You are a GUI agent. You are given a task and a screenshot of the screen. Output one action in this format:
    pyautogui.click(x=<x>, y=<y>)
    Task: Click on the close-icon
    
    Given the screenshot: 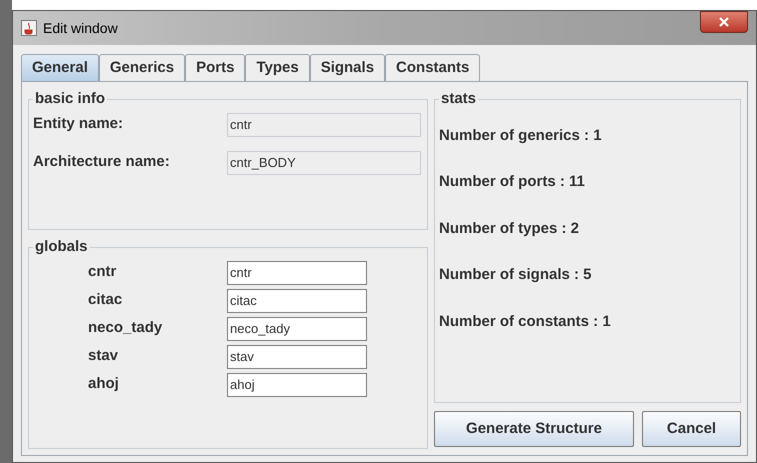 What is the action you would take?
    pyautogui.click(x=724, y=22)
    